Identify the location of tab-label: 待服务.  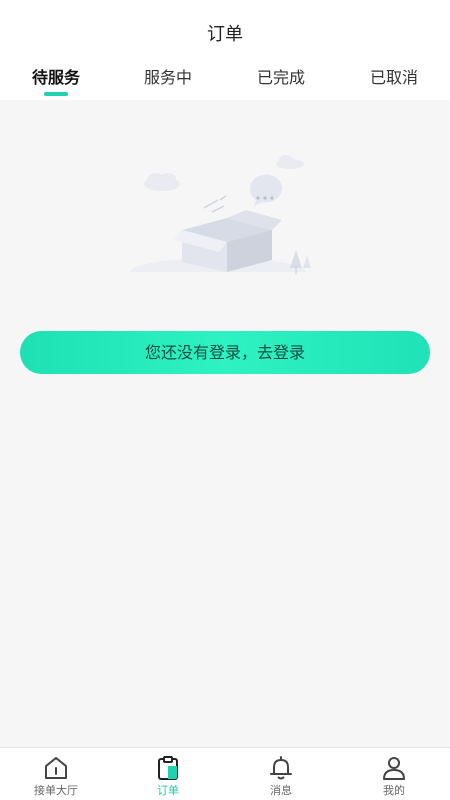
(55, 77).